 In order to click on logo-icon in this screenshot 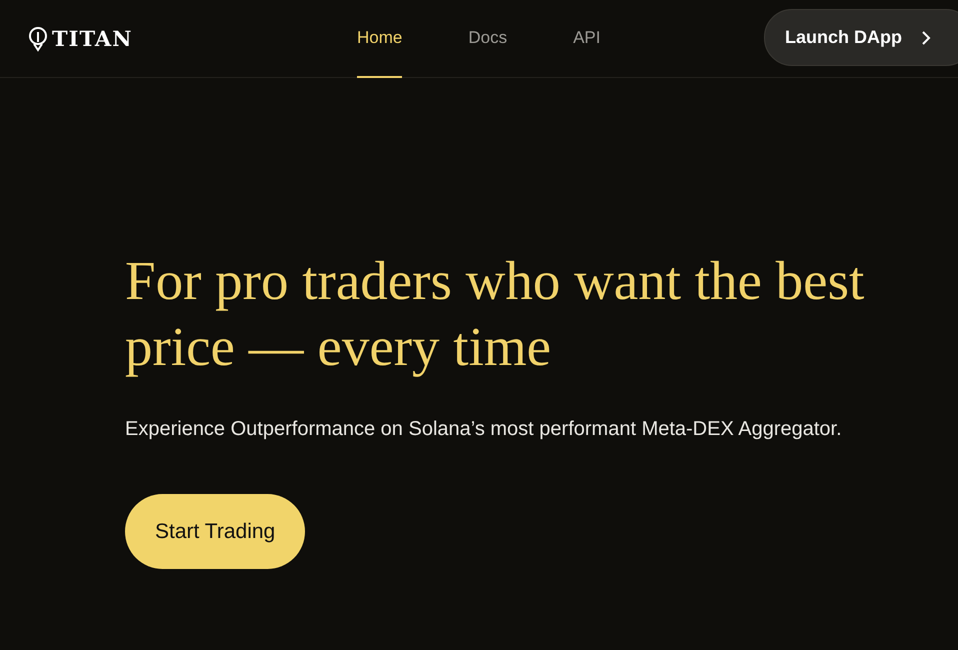, I will do `click(38, 39)`.